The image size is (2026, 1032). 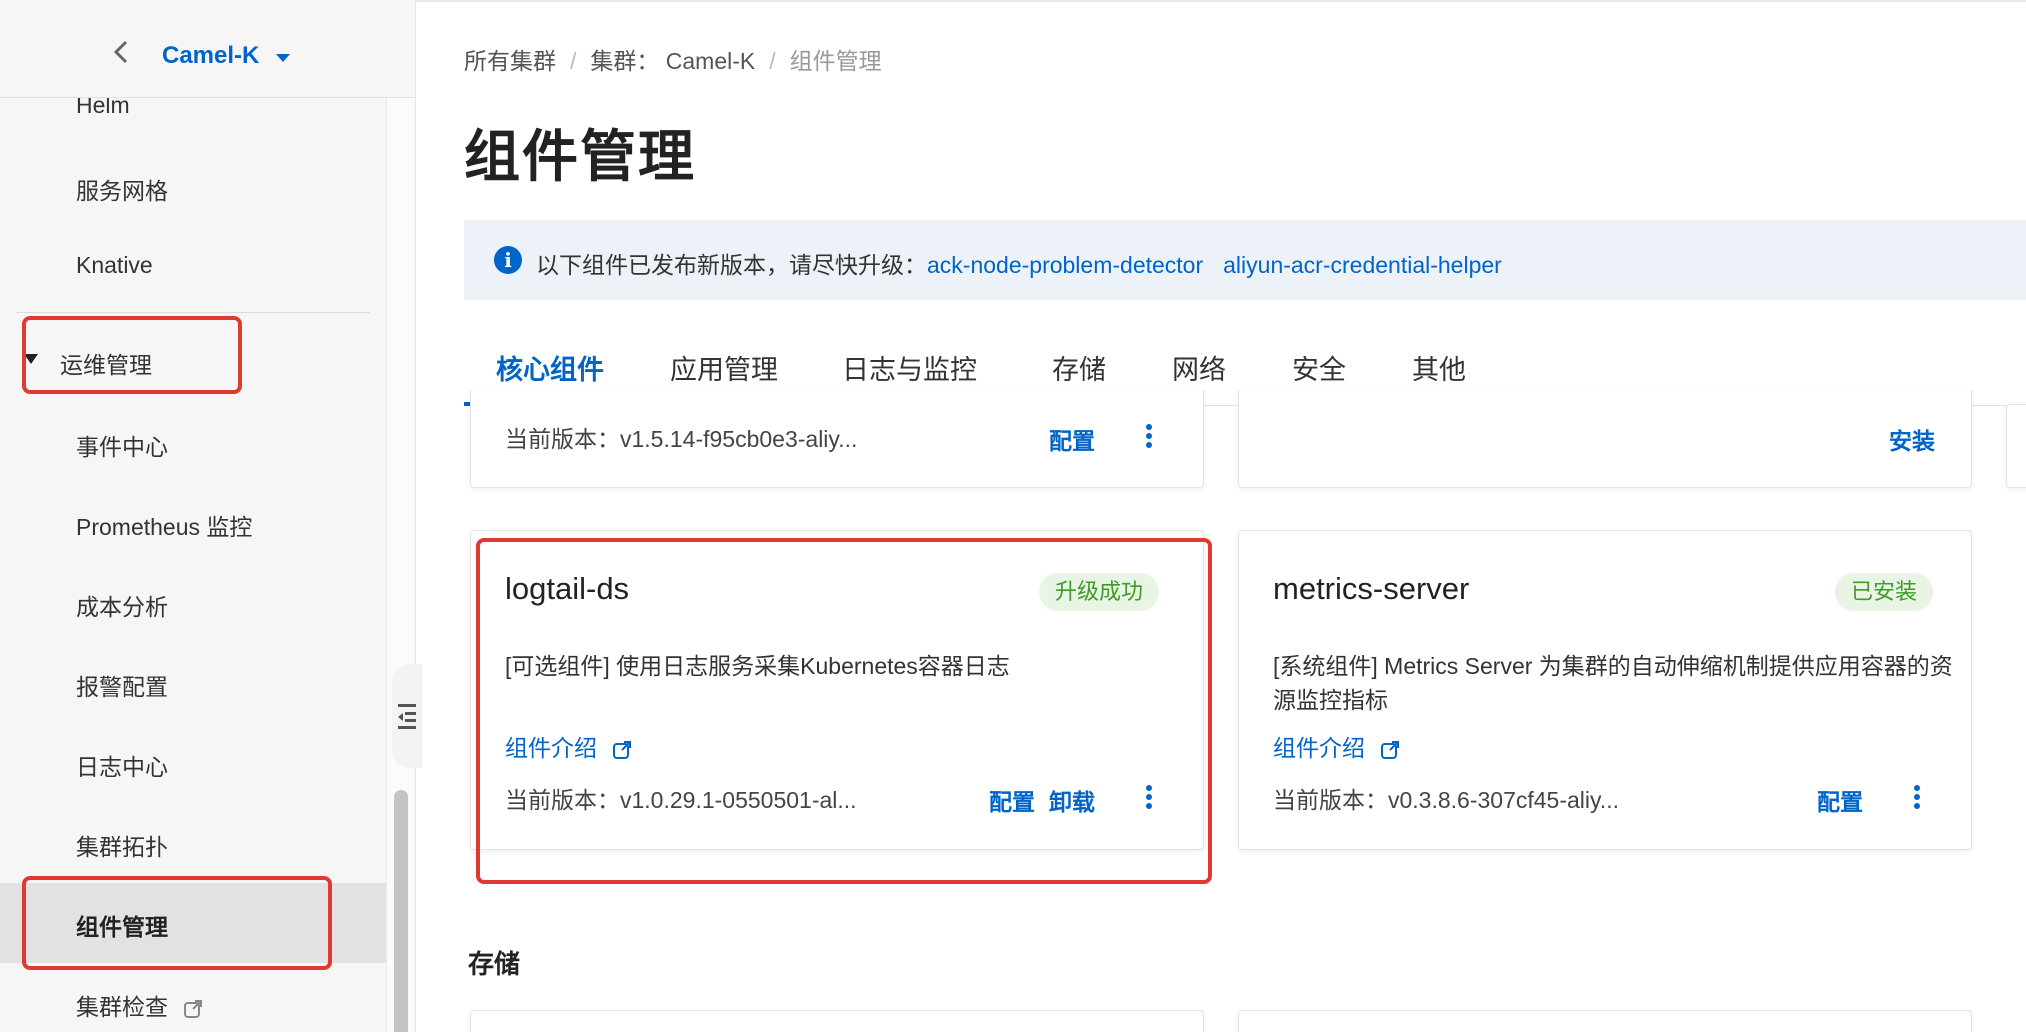 What do you see at coordinates (757, 666) in the screenshot?
I see `component-description: [可选组件] 使用日志服务采集Kubernetes容器日志` at bounding box center [757, 666].